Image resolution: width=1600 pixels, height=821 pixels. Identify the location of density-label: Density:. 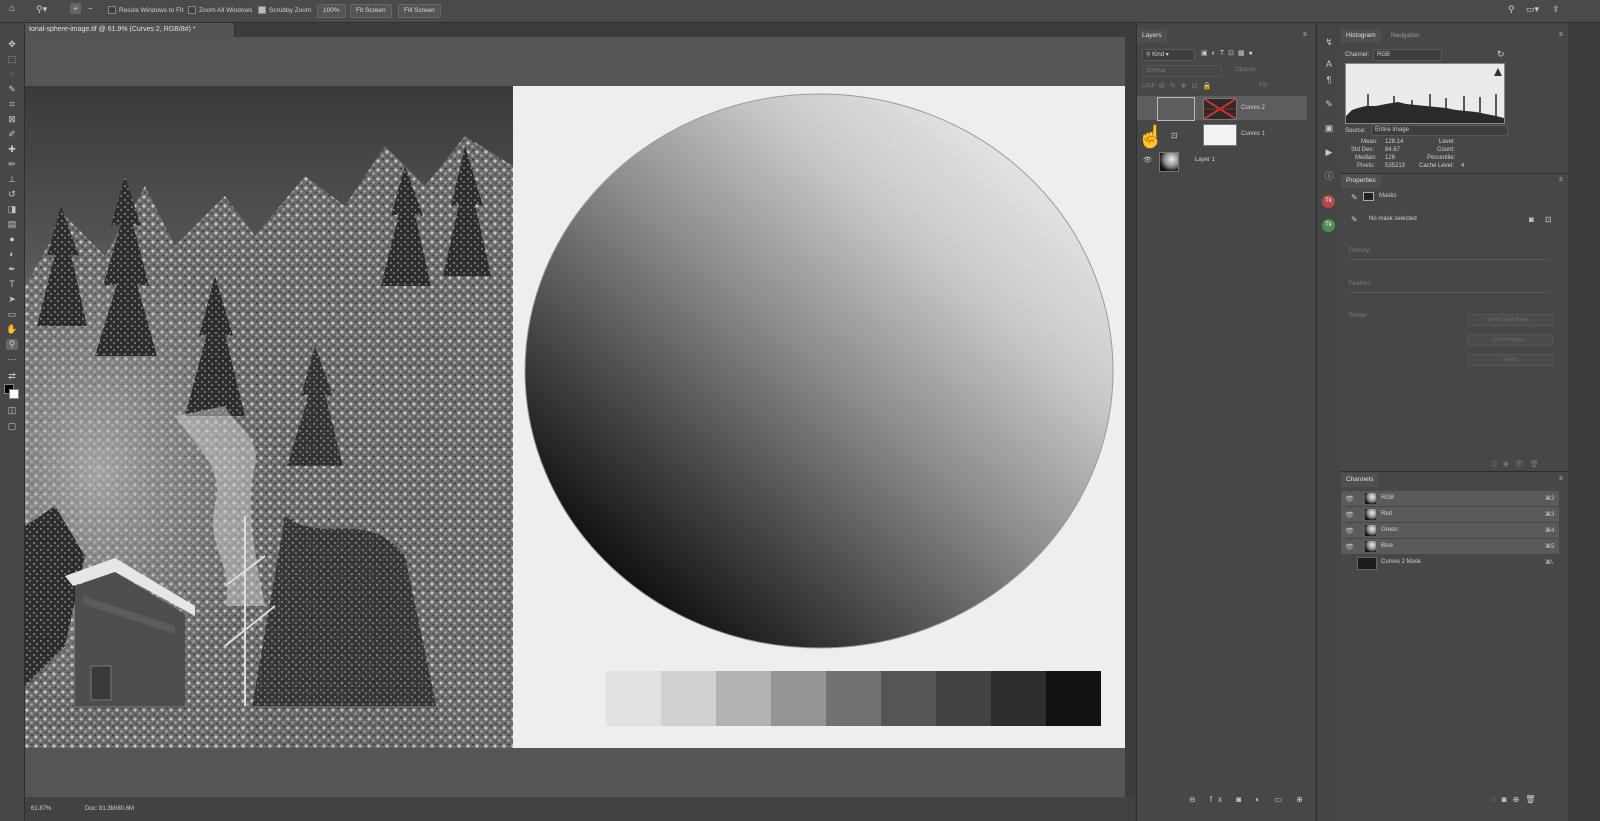
(1360, 251).